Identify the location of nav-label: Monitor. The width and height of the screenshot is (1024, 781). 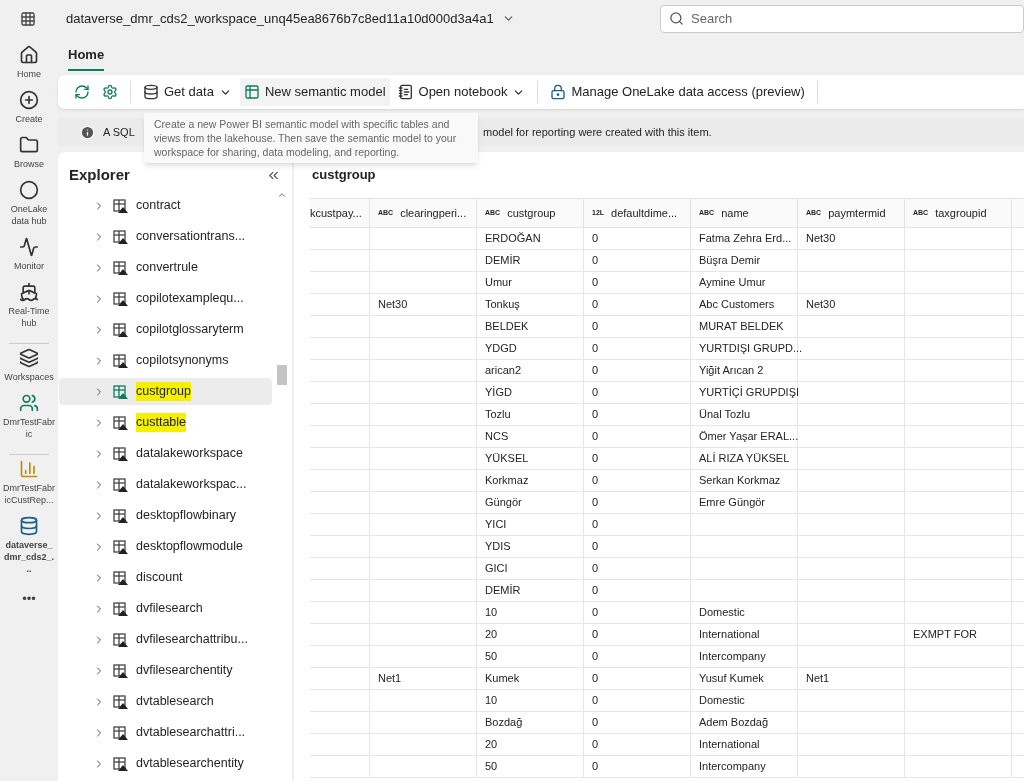
(29, 266).